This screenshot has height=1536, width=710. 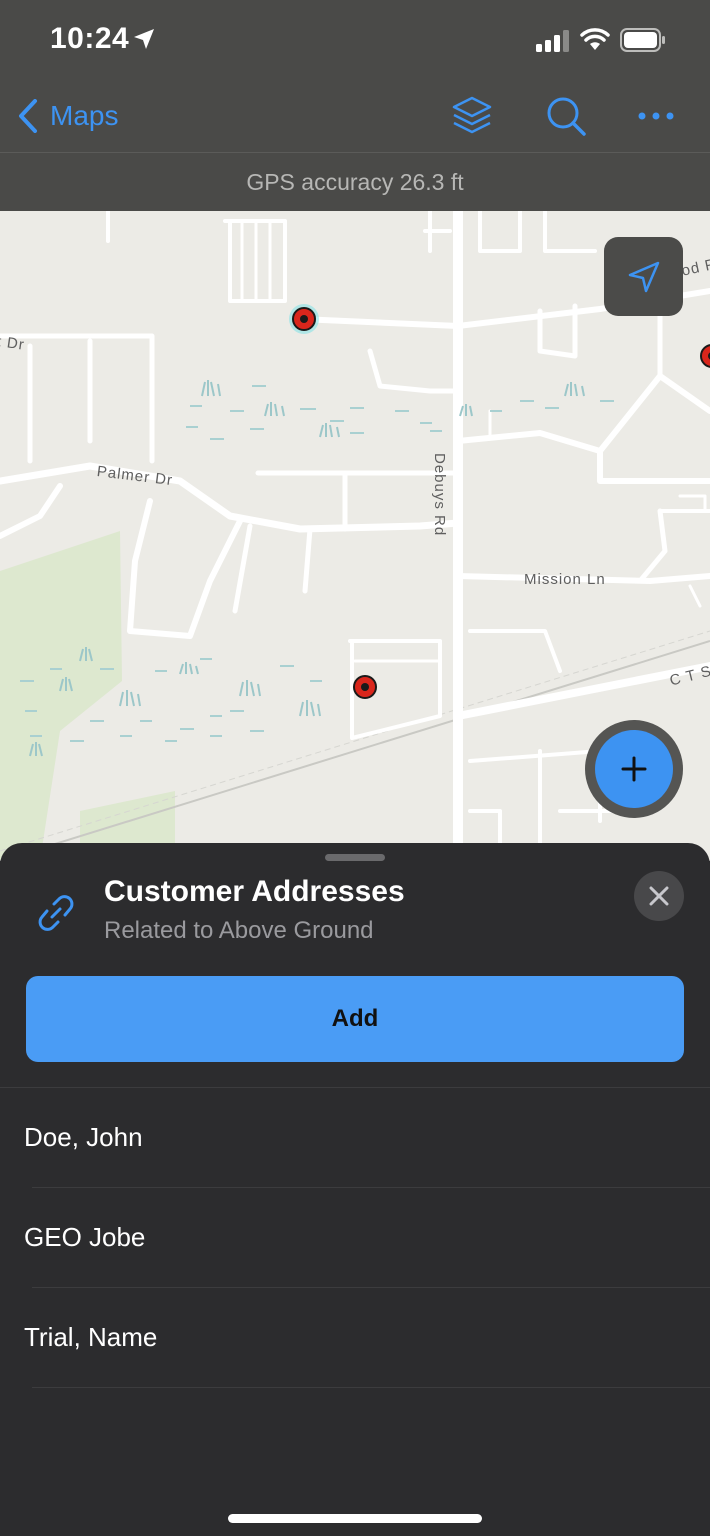 I want to click on add-feature-button, so click(x=634, y=769).